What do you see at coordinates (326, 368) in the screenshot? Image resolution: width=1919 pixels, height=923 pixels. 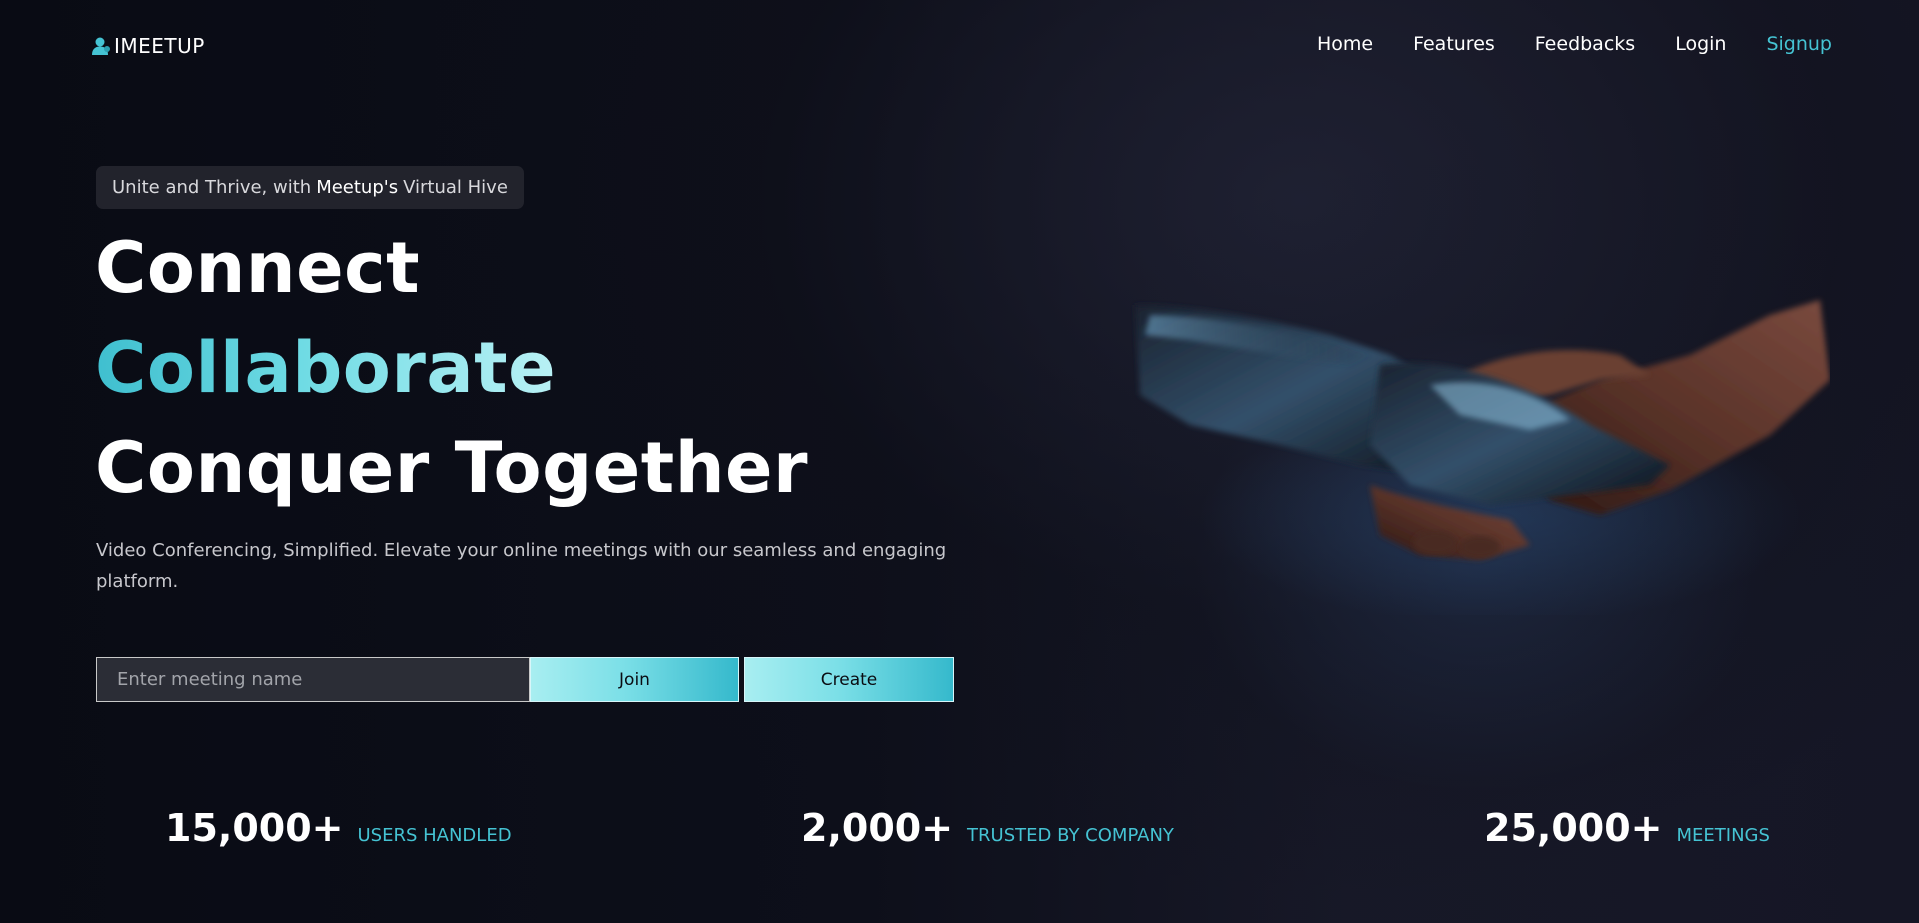 I see `headline-collaborate: Collaborate` at bounding box center [326, 368].